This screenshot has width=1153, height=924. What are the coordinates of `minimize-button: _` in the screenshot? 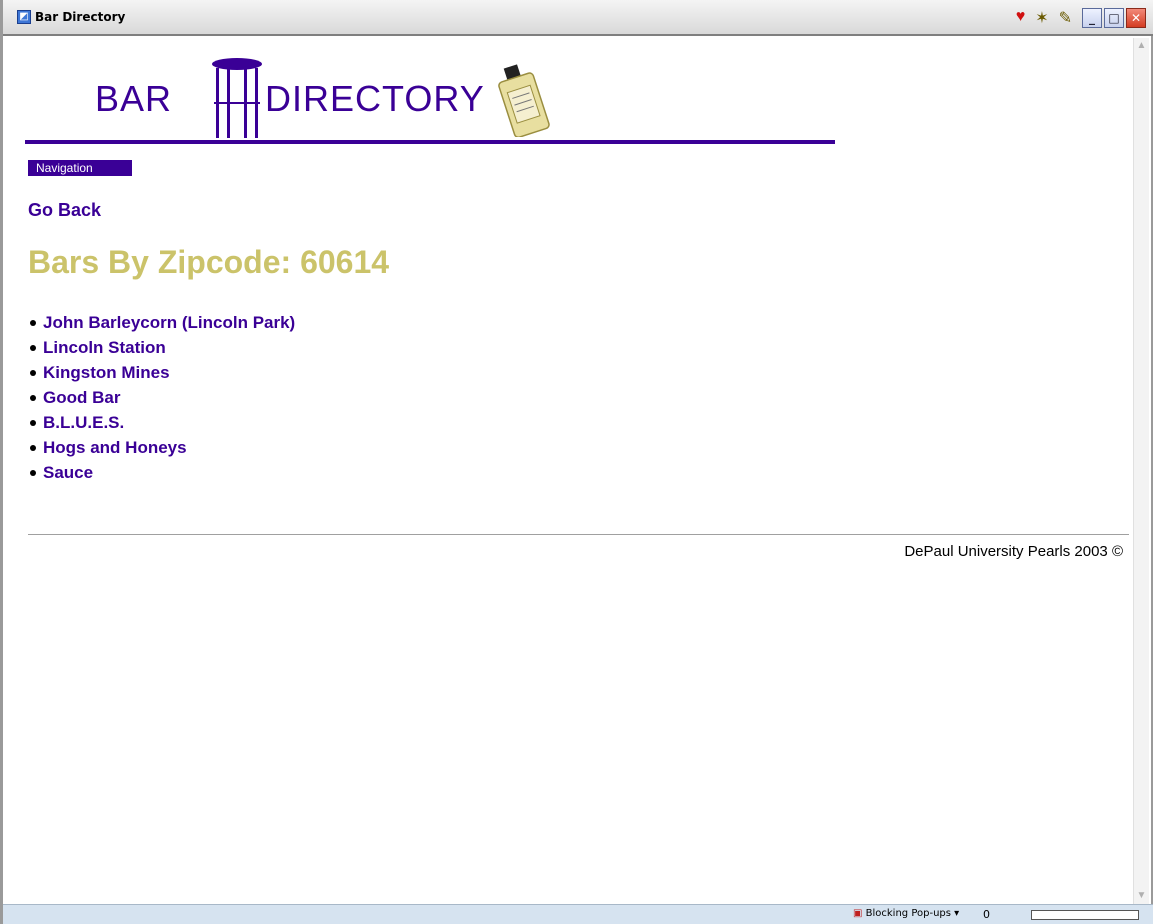 It's located at (1092, 18).